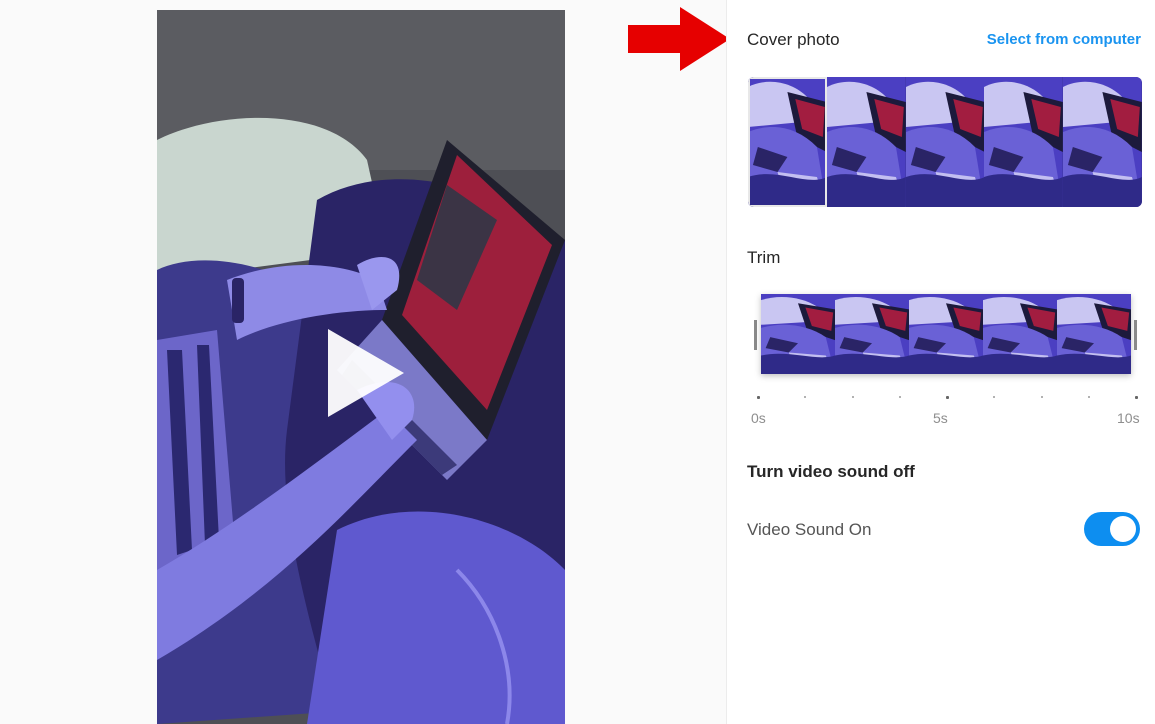 The height and width of the screenshot is (724, 1155). Describe the element at coordinates (1064, 39) in the screenshot. I see `select-from-computer-link: Select from computer` at that location.